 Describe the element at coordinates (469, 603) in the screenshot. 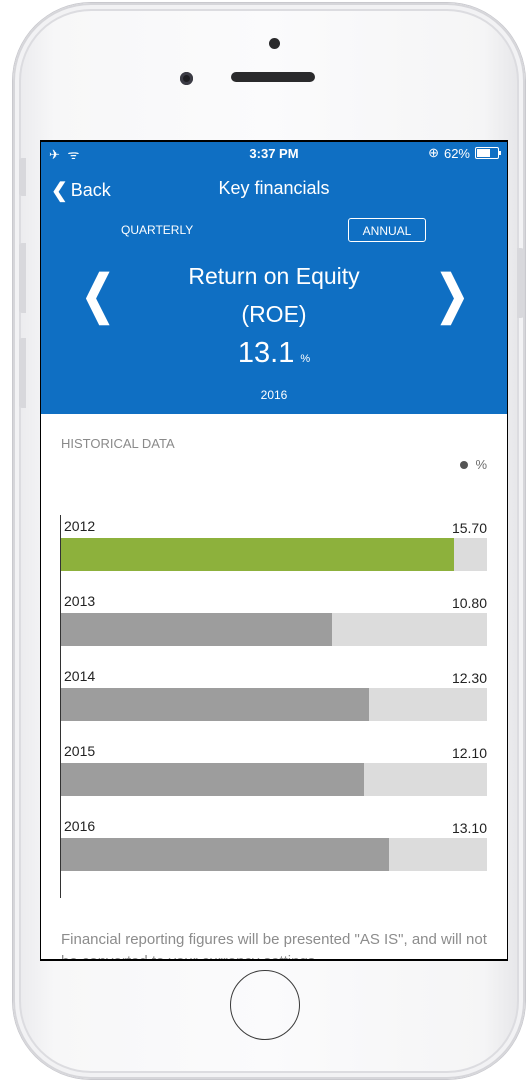

I see `bar-value-label: 10.80` at that location.